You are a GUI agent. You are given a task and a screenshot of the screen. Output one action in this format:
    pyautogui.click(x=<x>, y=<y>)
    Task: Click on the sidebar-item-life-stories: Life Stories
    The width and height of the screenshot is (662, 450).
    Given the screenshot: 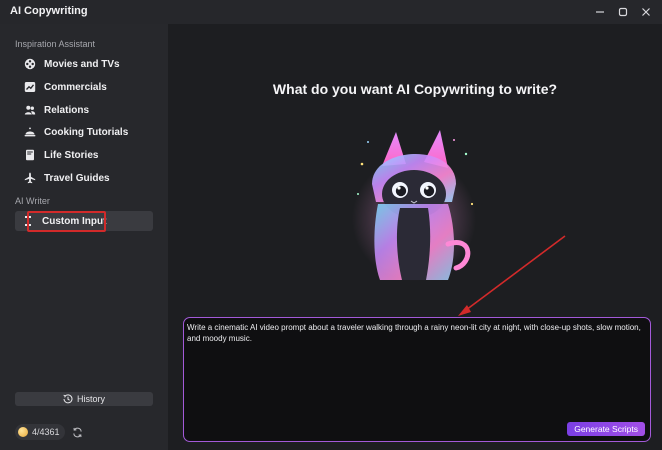 What is the action you would take?
    pyautogui.click(x=84, y=155)
    